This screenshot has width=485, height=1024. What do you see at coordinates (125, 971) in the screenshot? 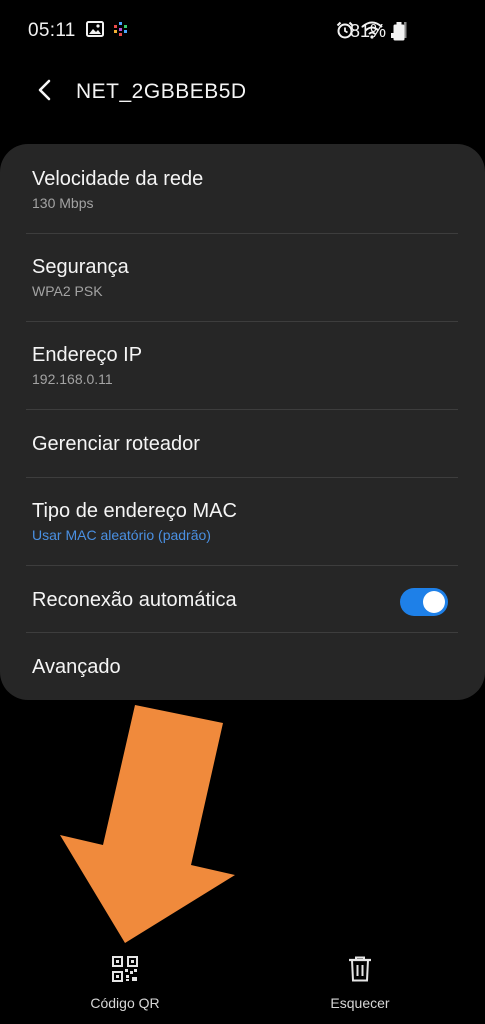
I see `qr-code-icon` at bounding box center [125, 971].